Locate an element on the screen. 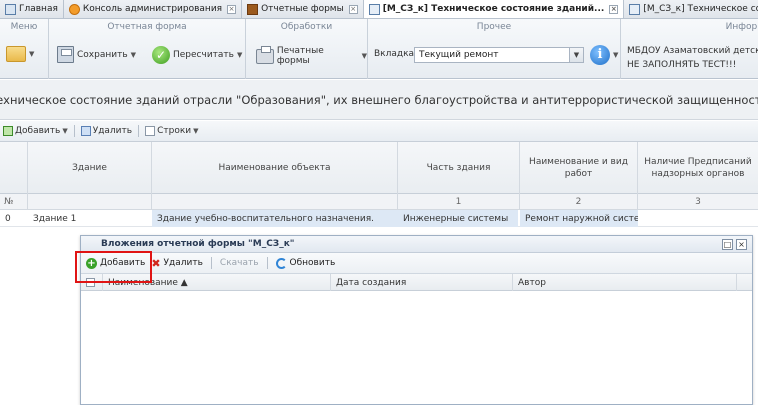 This screenshot has width=758, height=405. delete-icon: ✖ is located at coordinates (156, 263).